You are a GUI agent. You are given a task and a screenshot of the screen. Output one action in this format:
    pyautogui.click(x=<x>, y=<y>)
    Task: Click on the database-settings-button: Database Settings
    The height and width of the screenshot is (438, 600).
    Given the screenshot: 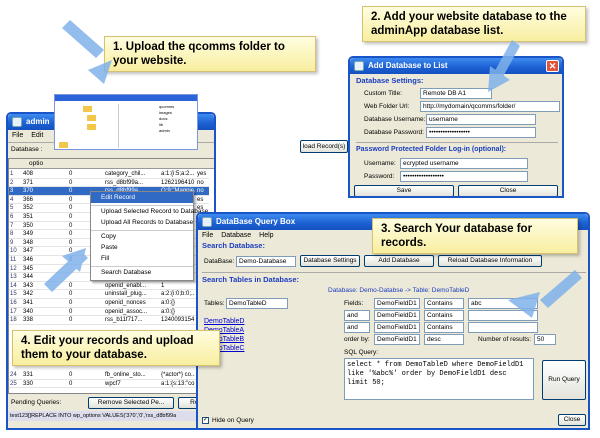 What is the action you would take?
    pyautogui.click(x=330, y=261)
    